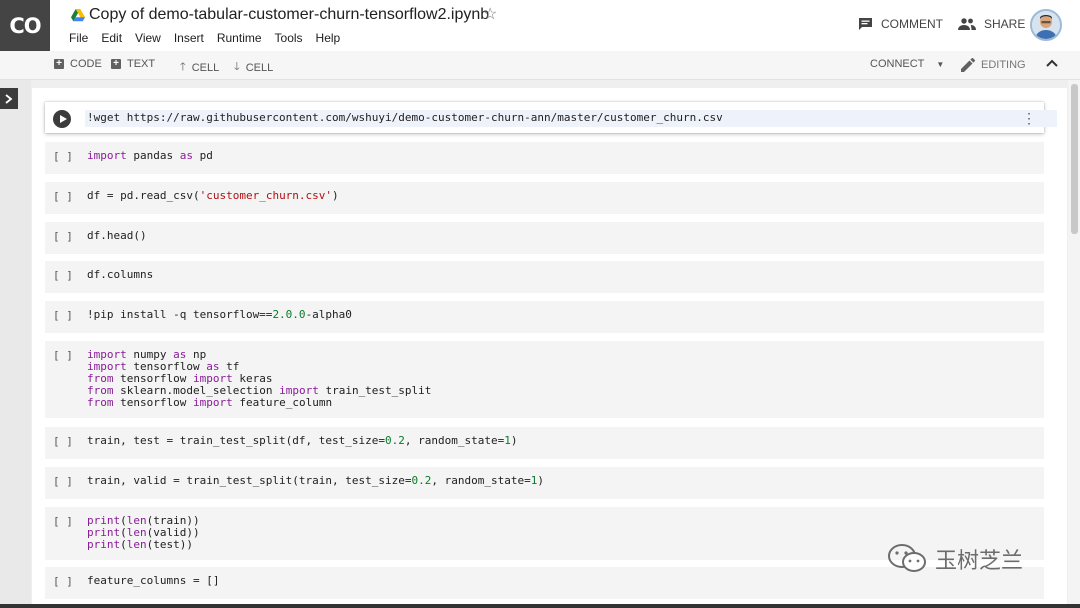  I want to click on share-label: SHARE, so click(1005, 24).